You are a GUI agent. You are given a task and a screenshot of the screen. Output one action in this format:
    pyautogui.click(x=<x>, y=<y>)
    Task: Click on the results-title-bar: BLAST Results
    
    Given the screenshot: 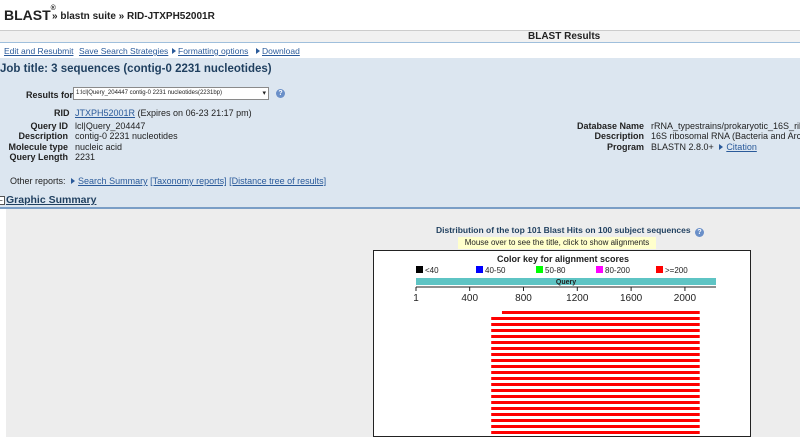 What is the action you would take?
    pyautogui.click(x=400, y=36)
    